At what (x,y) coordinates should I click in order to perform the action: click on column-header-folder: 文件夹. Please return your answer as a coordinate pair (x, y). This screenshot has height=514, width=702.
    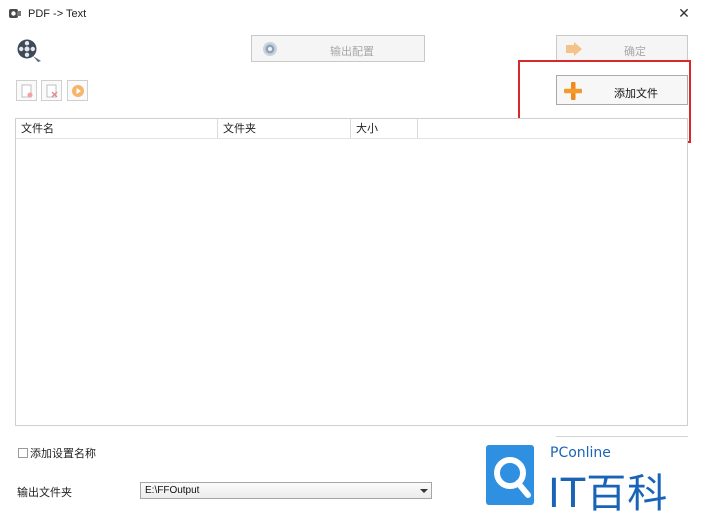
    Looking at the image, I should click on (284, 129).